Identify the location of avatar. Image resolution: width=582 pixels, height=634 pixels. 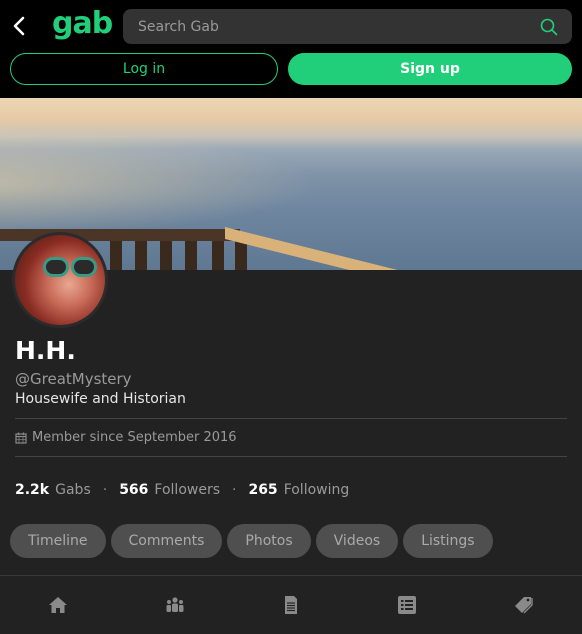
(60, 280).